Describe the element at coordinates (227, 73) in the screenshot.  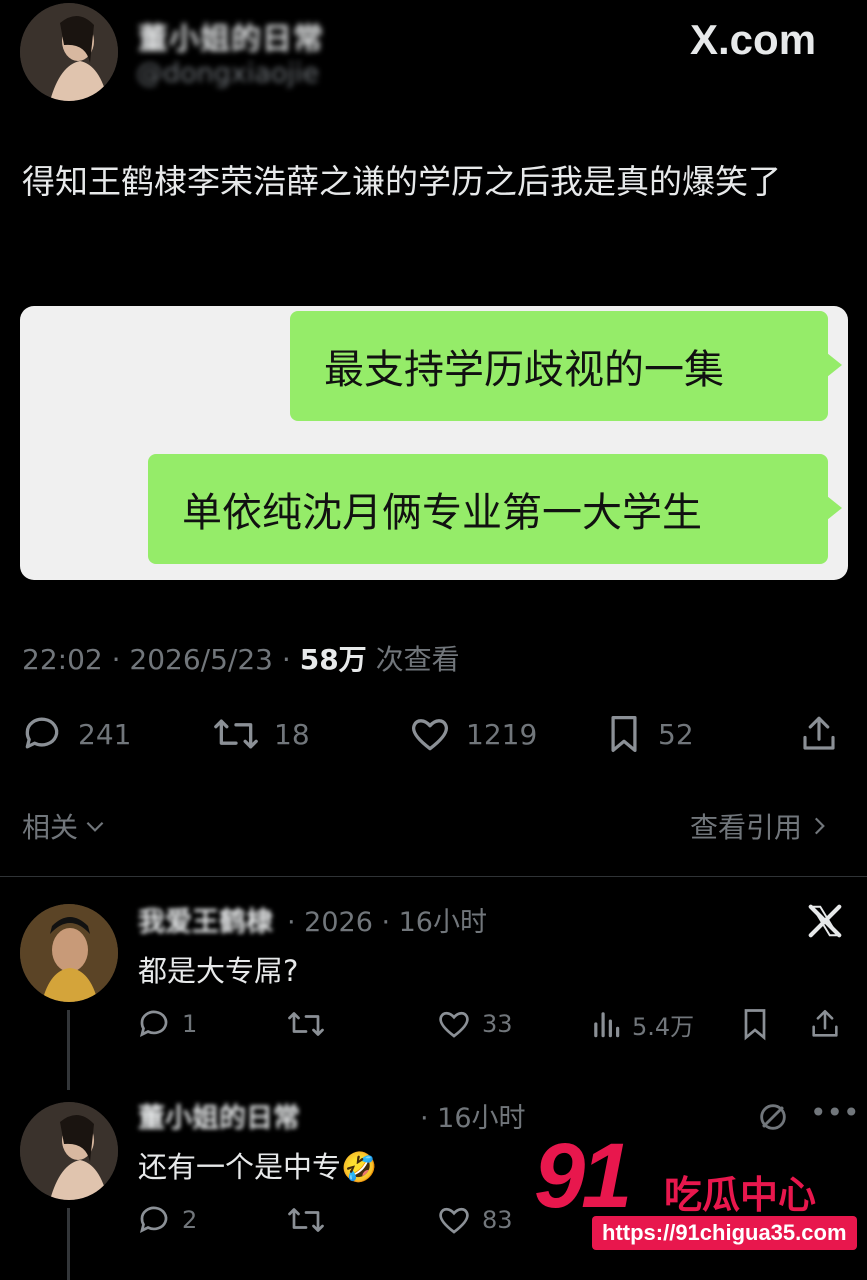
I see `author-handle: @dongxiaojie` at that location.